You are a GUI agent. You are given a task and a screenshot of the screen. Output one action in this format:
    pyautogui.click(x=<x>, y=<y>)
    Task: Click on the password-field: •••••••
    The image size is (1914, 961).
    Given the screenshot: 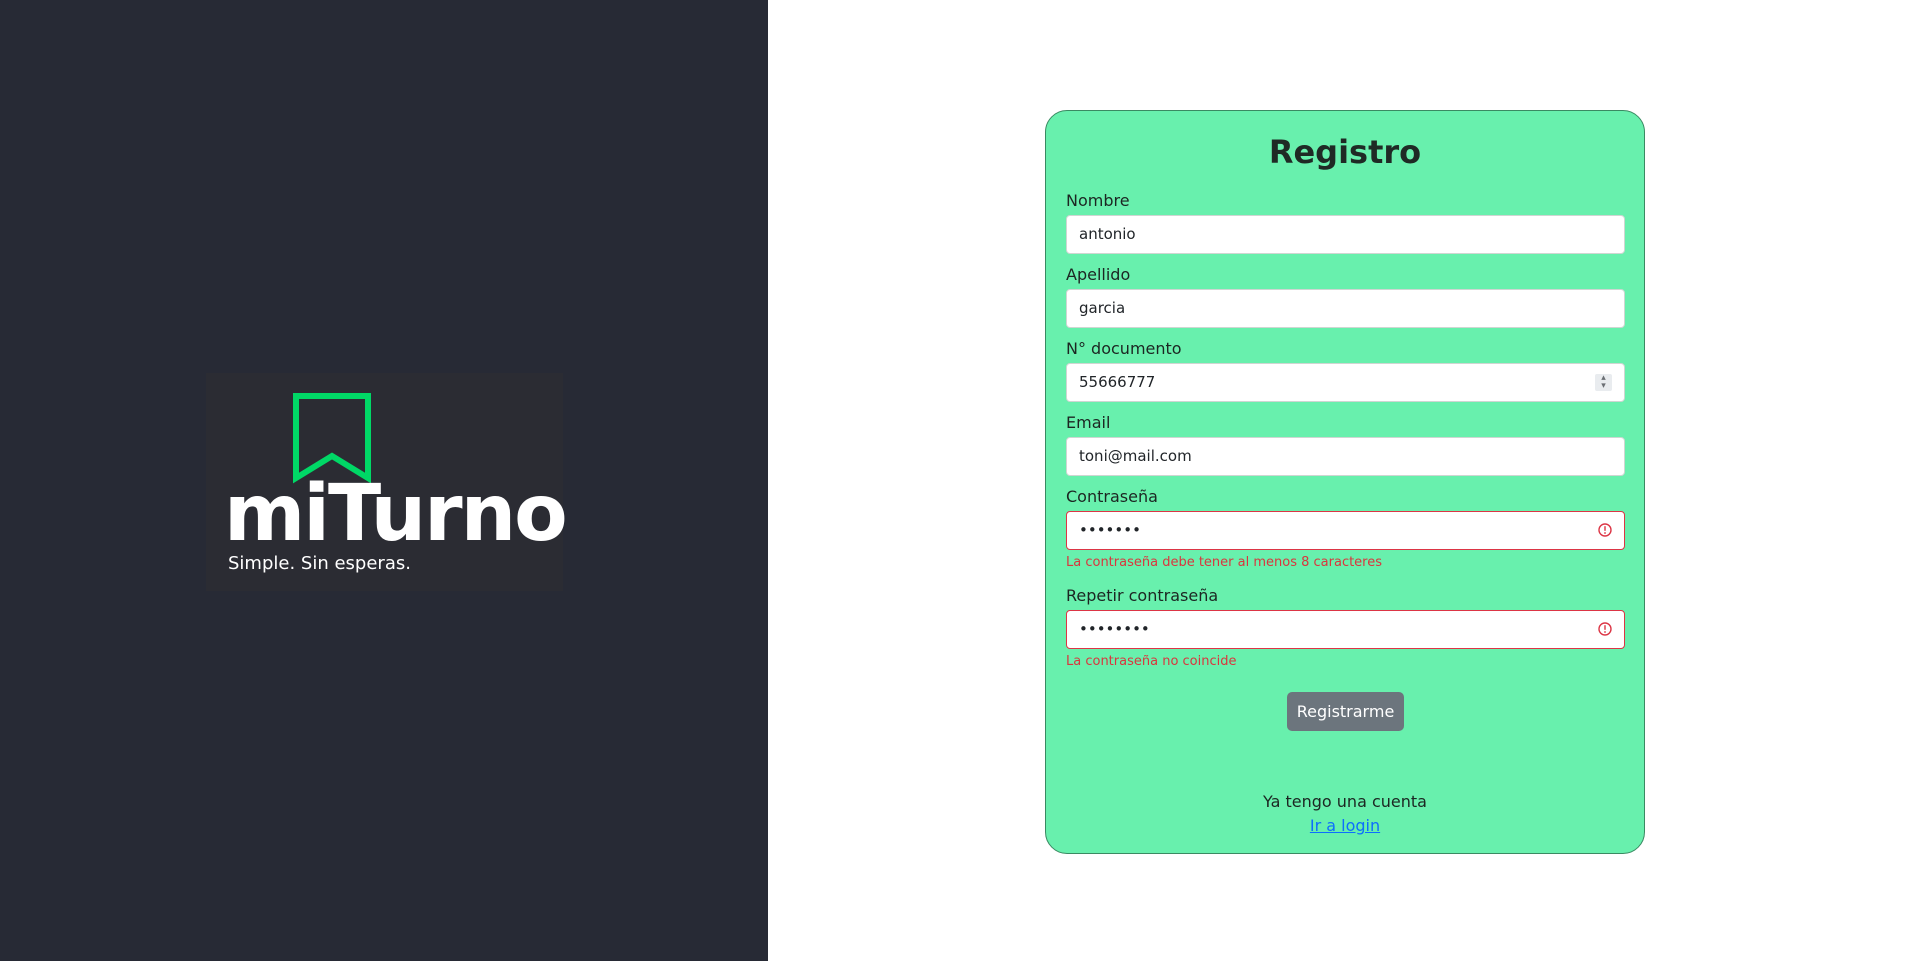 What is the action you would take?
    pyautogui.click(x=1345, y=530)
    